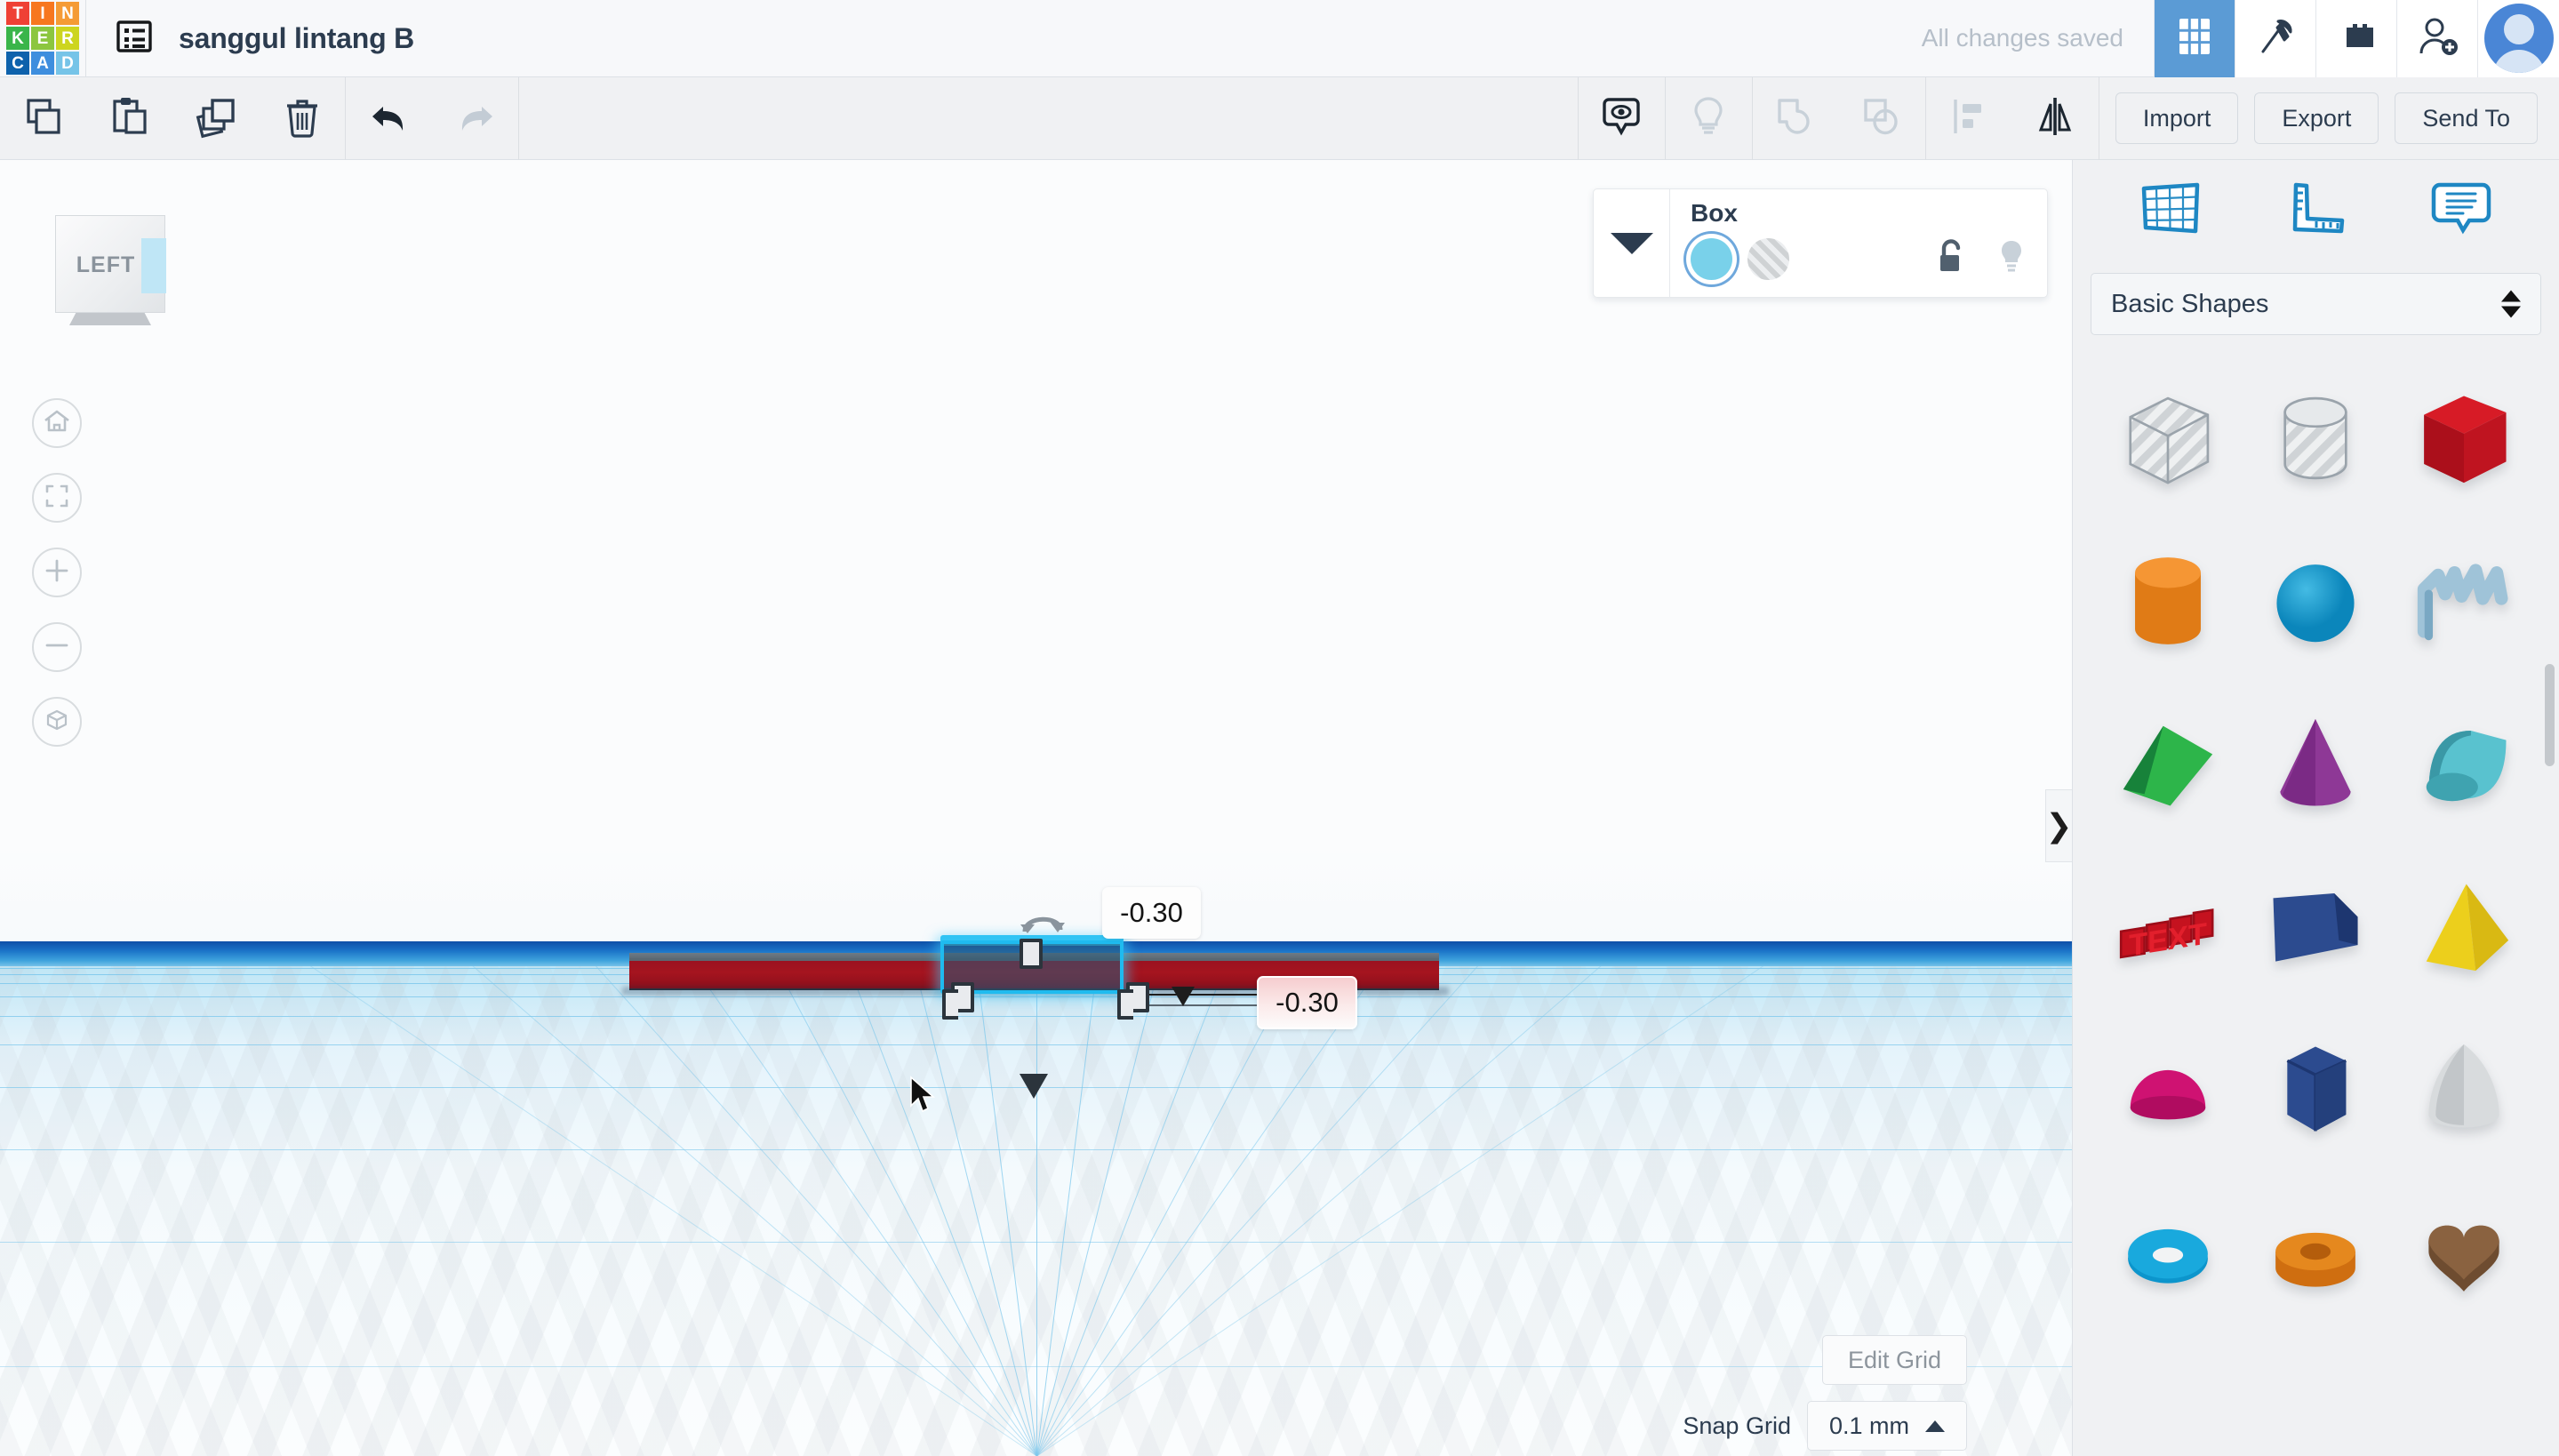 The image size is (2559, 1456). Describe the element at coordinates (1034, 1086) in the screenshot. I see `drop-position-arrow` at that location.